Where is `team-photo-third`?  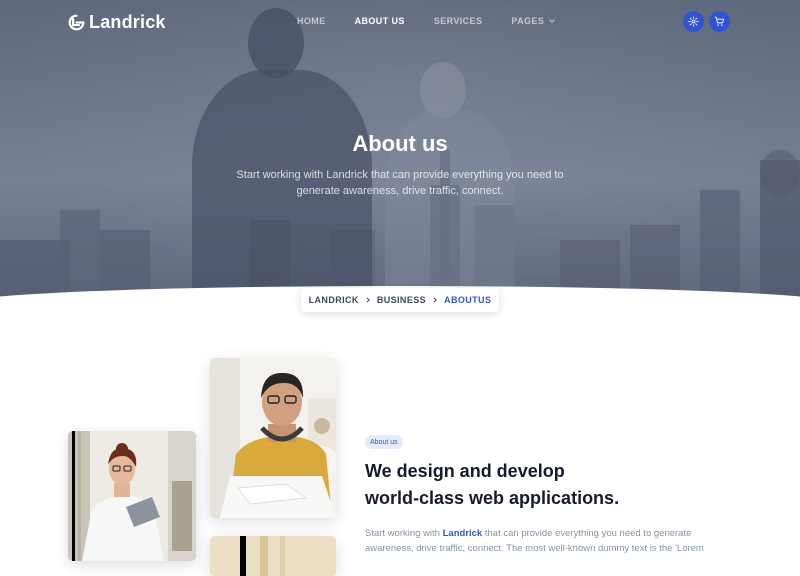
team-photo-third is located at coordinates (273, 556).